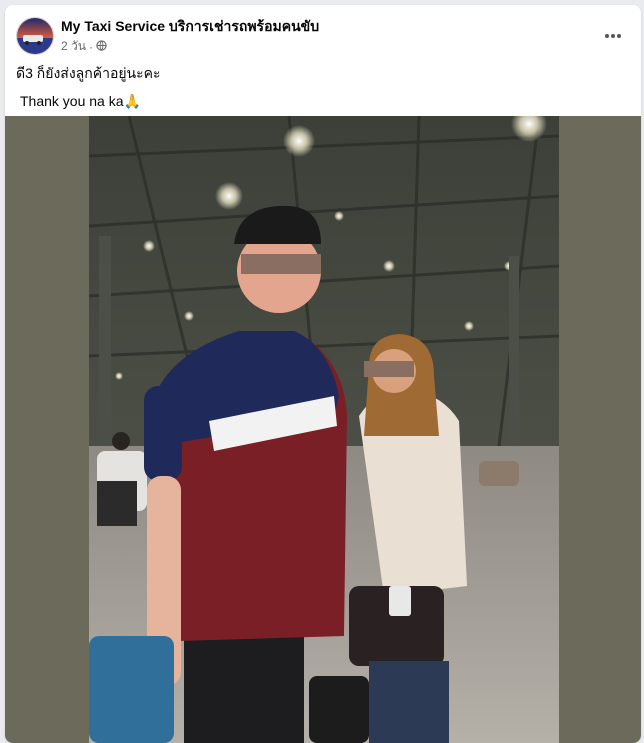 This screenshot has height=743, width=644. Describe the element at coordinates (101, 46) in the screenshot. I see `globe-icon` at that location.